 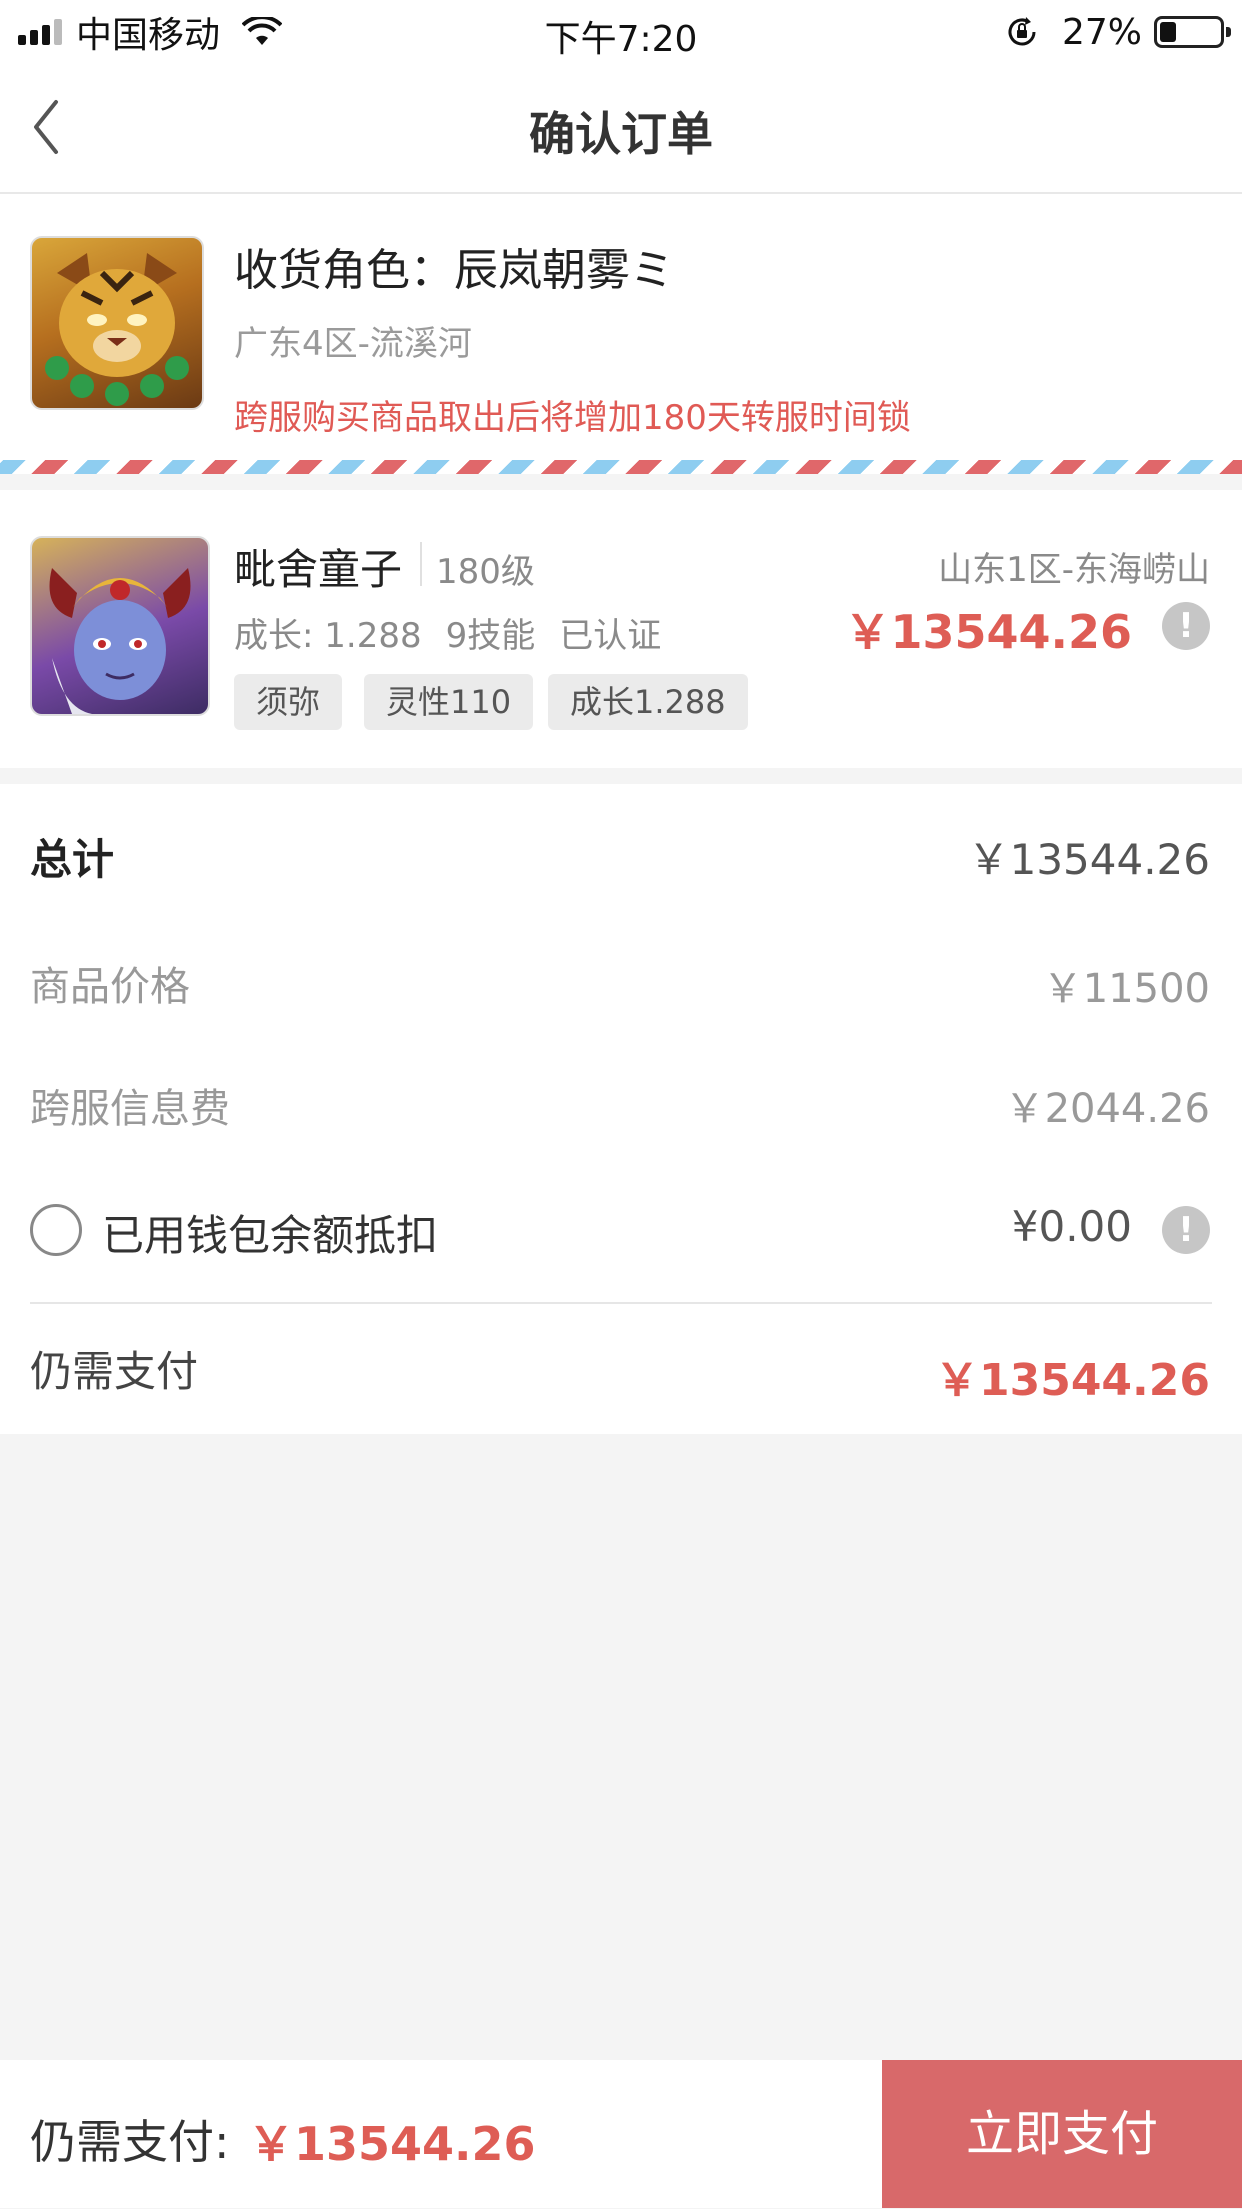 What do you see at coordinates (328, 636) in the screenshot?
I see `item-stat-growth: 成长: 1.288` at bounding box center [328, 636].